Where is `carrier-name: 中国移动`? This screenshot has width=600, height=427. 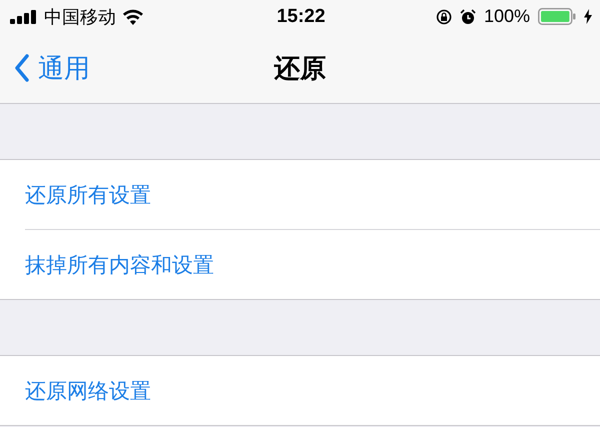
carrier-name: 中国移动 is located at coordinates (80, 17).